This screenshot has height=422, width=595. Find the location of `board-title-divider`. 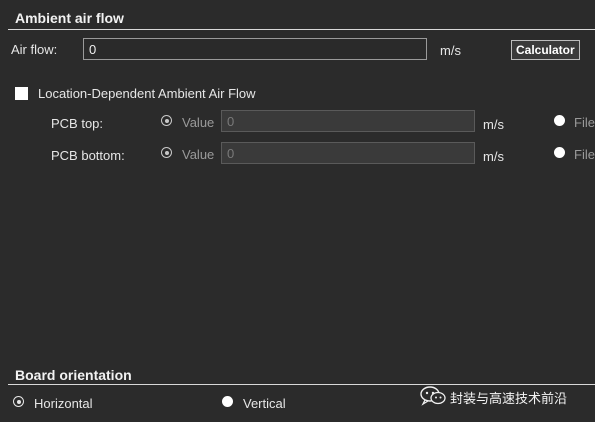

board-title-divider is located at coordinates (301, 384).